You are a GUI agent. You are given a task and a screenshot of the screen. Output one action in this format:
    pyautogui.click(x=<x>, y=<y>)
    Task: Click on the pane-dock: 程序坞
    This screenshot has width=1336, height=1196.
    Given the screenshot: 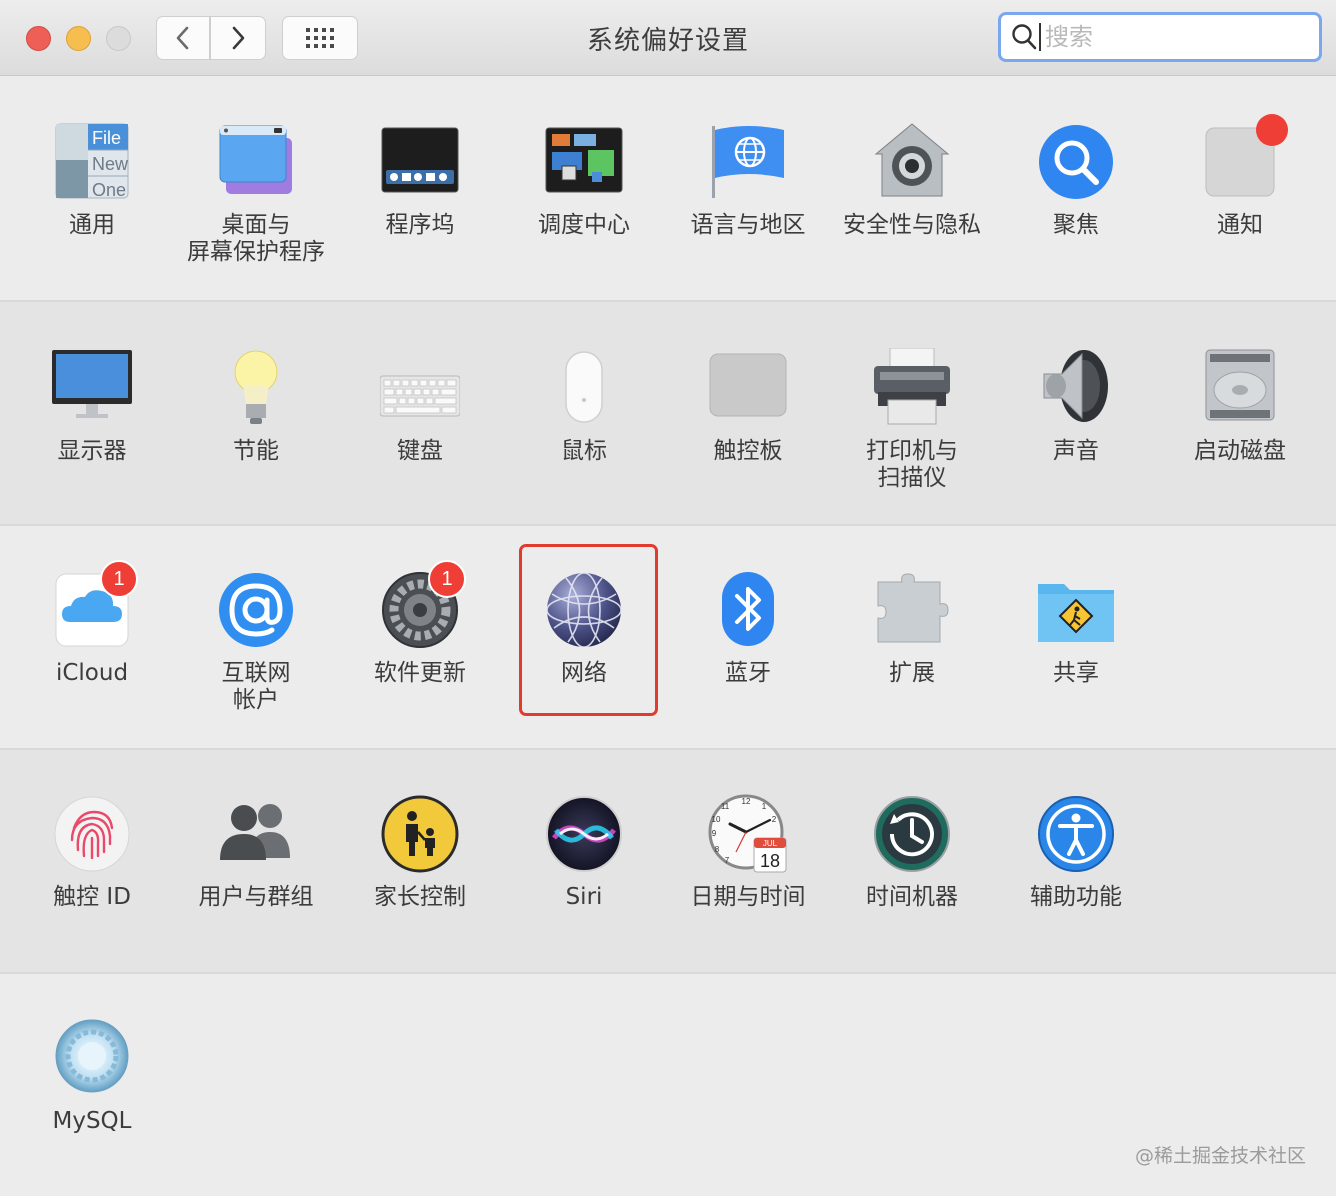 What is the action you would take?
    pyautogui.click(x=420, y=180)
    